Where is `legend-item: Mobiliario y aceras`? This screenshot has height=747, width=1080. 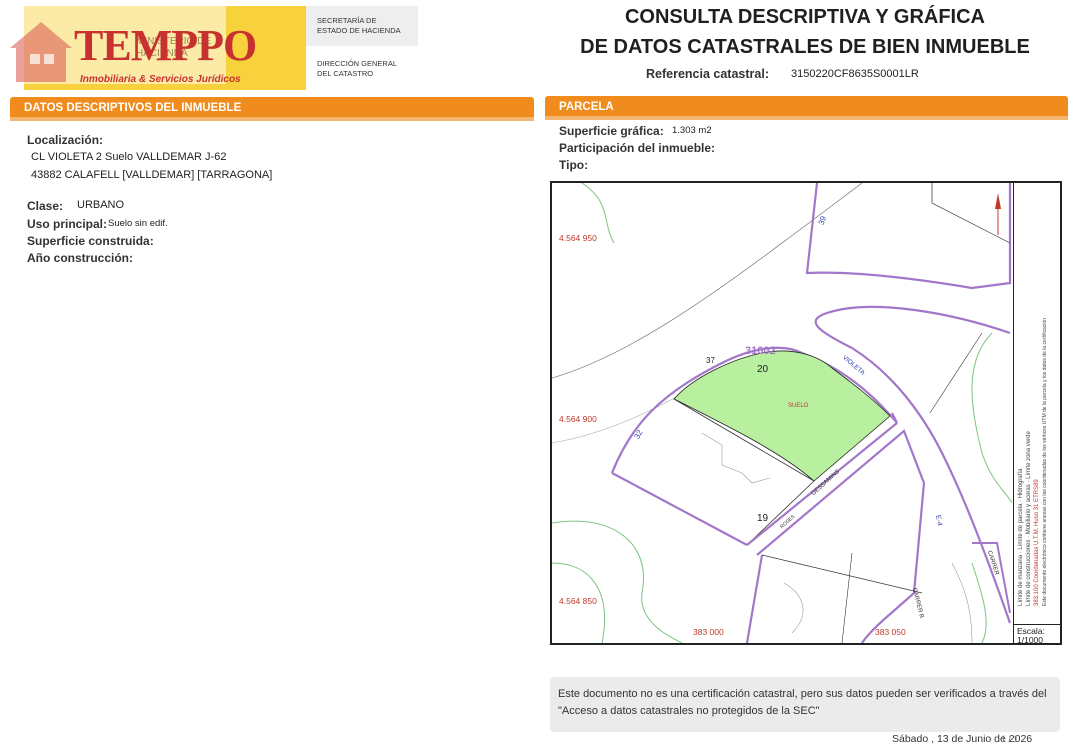
legend-item: Mobiliario y aceras is located at coordinates (1029, 509).